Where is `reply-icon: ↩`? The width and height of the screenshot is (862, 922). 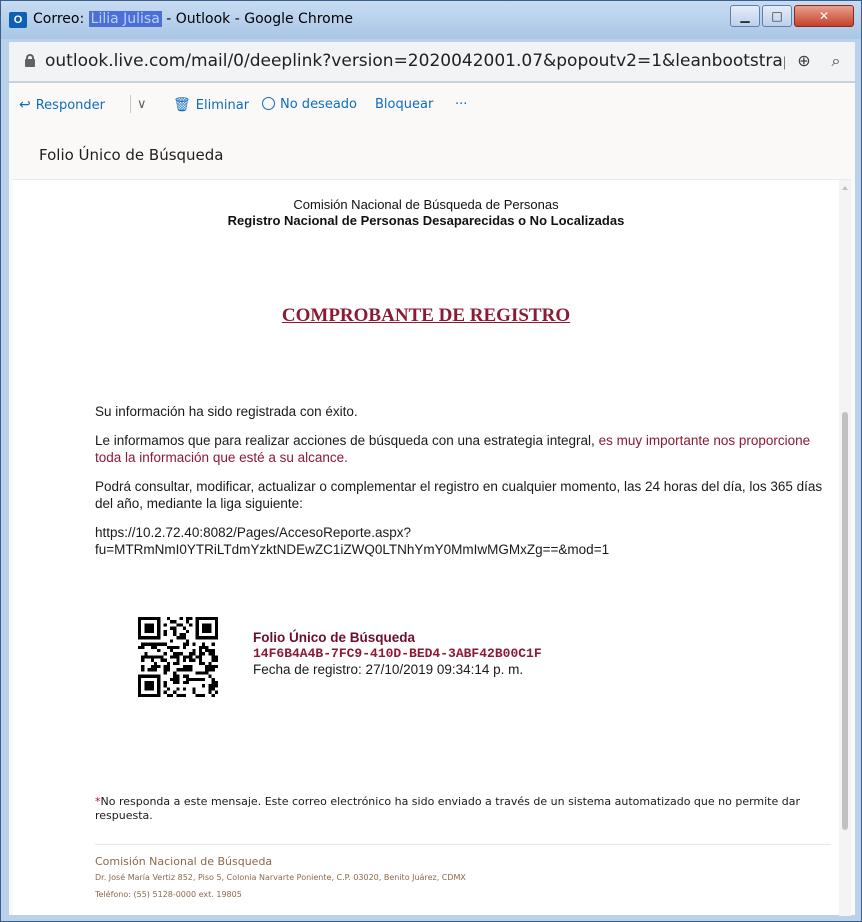
reply-icon: ↩ is located at coordinates (25, 105).